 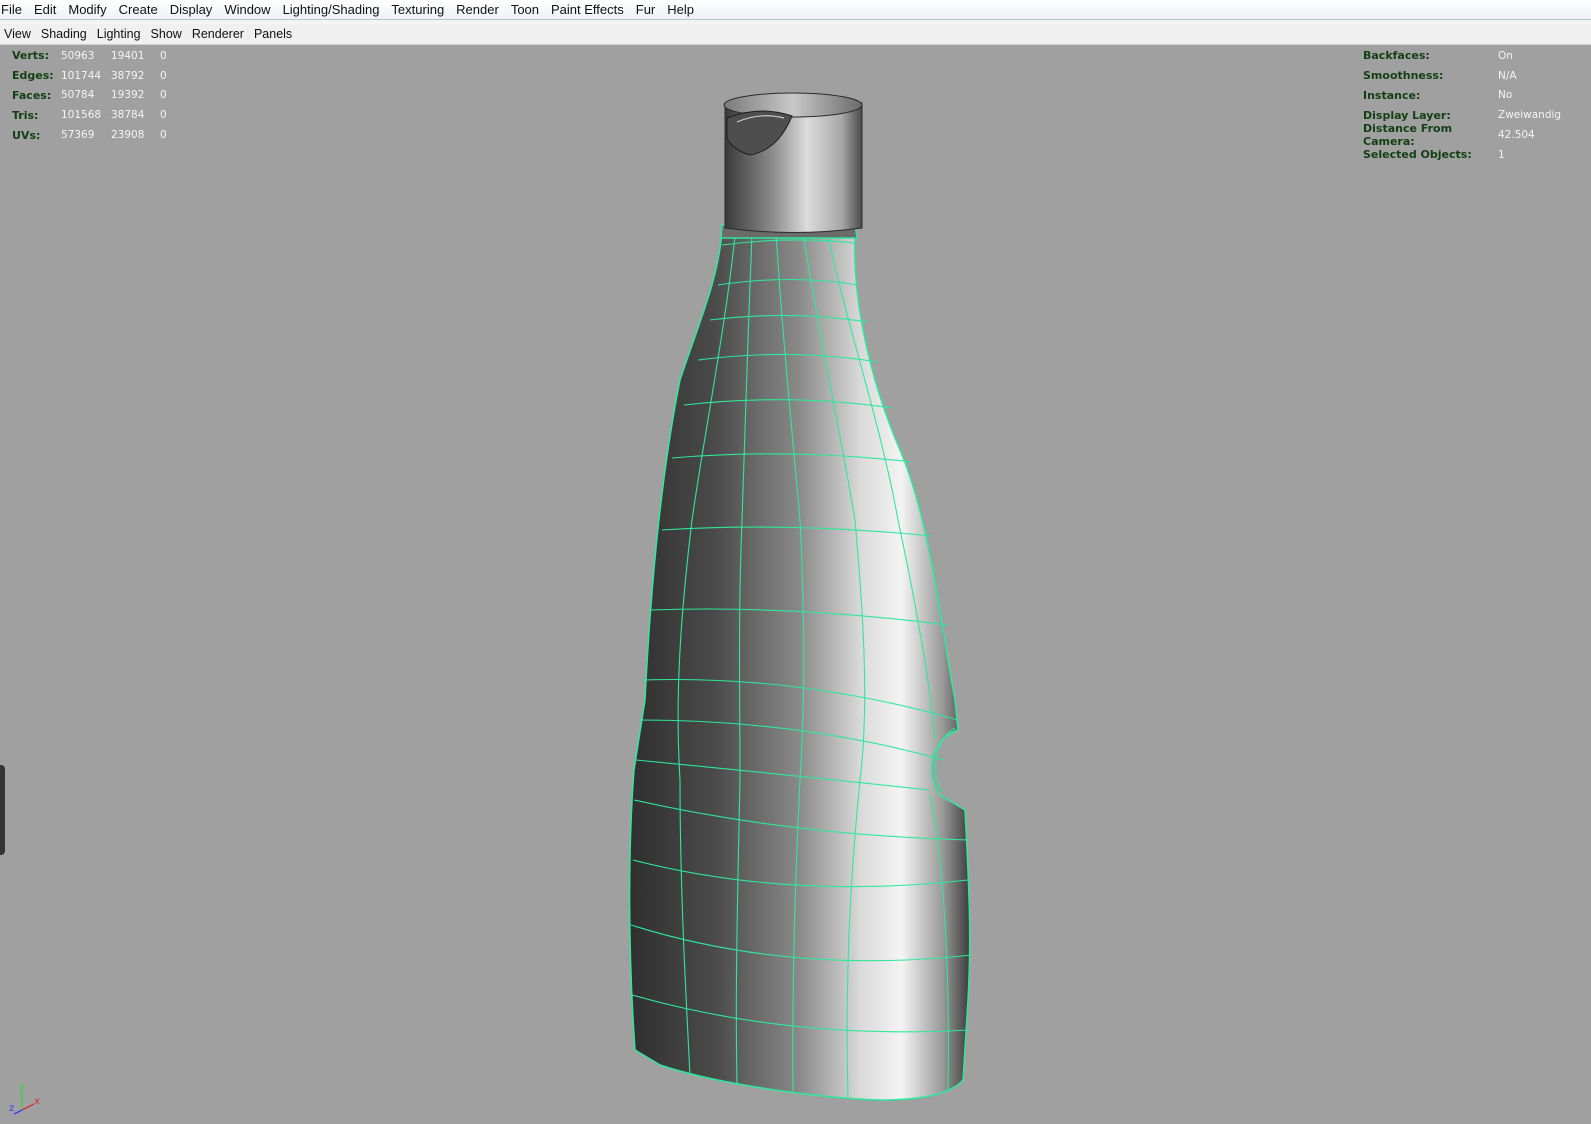 I want to click on hud-uvs-selected-object: 23908, so click(x=128, y=135).